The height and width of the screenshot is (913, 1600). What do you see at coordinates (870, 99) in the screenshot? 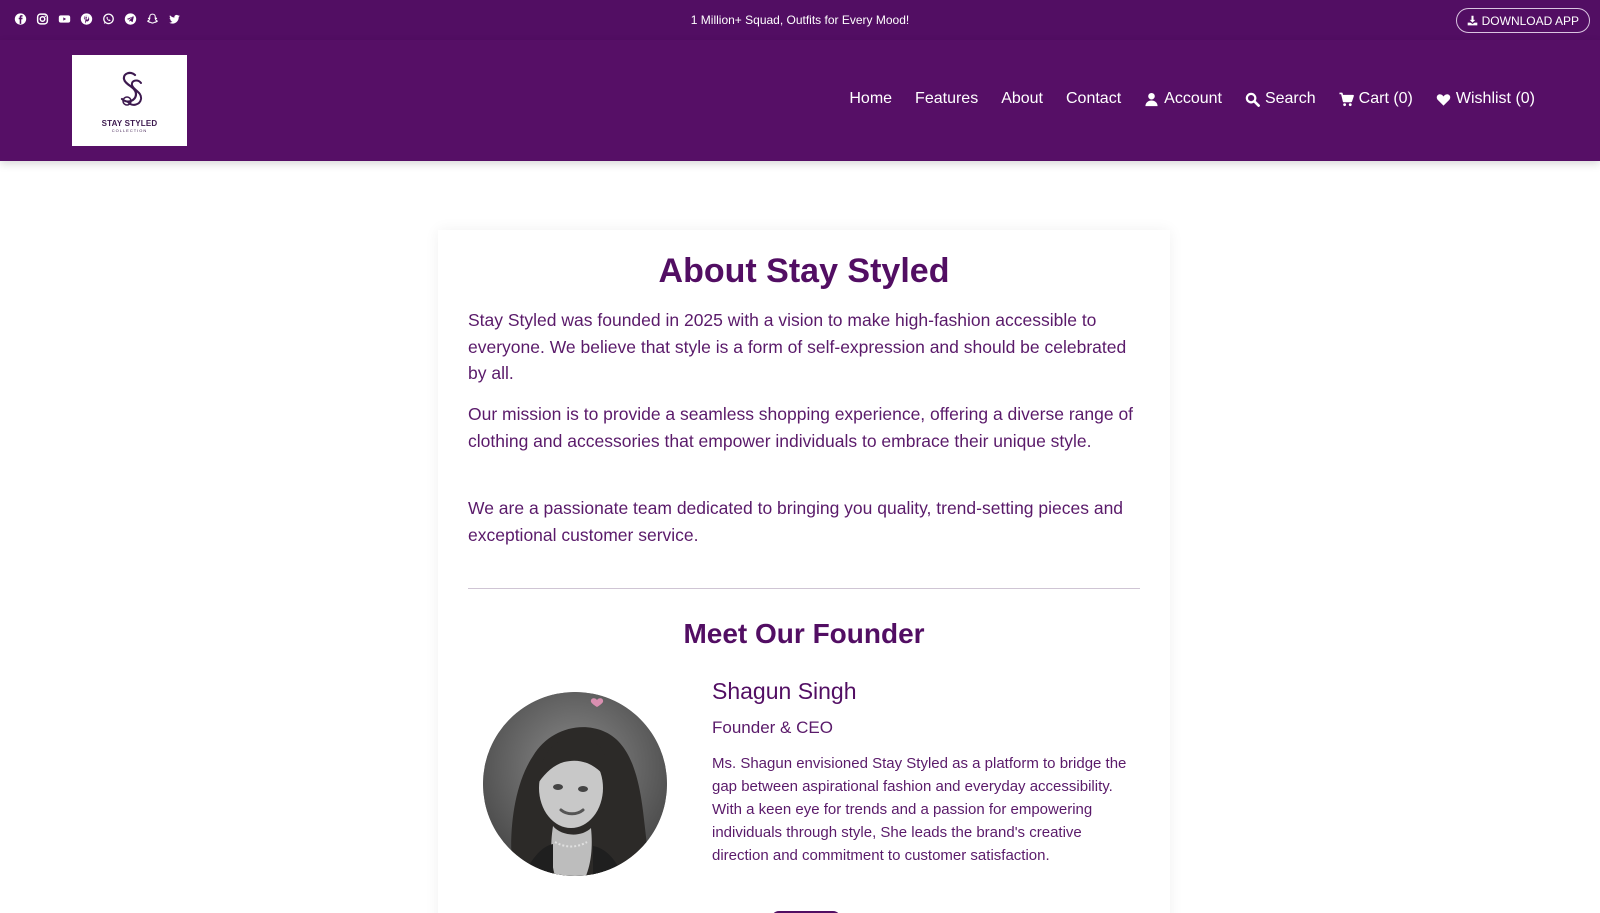
I see `nav-home: Home` at bounding box center [870, 99].